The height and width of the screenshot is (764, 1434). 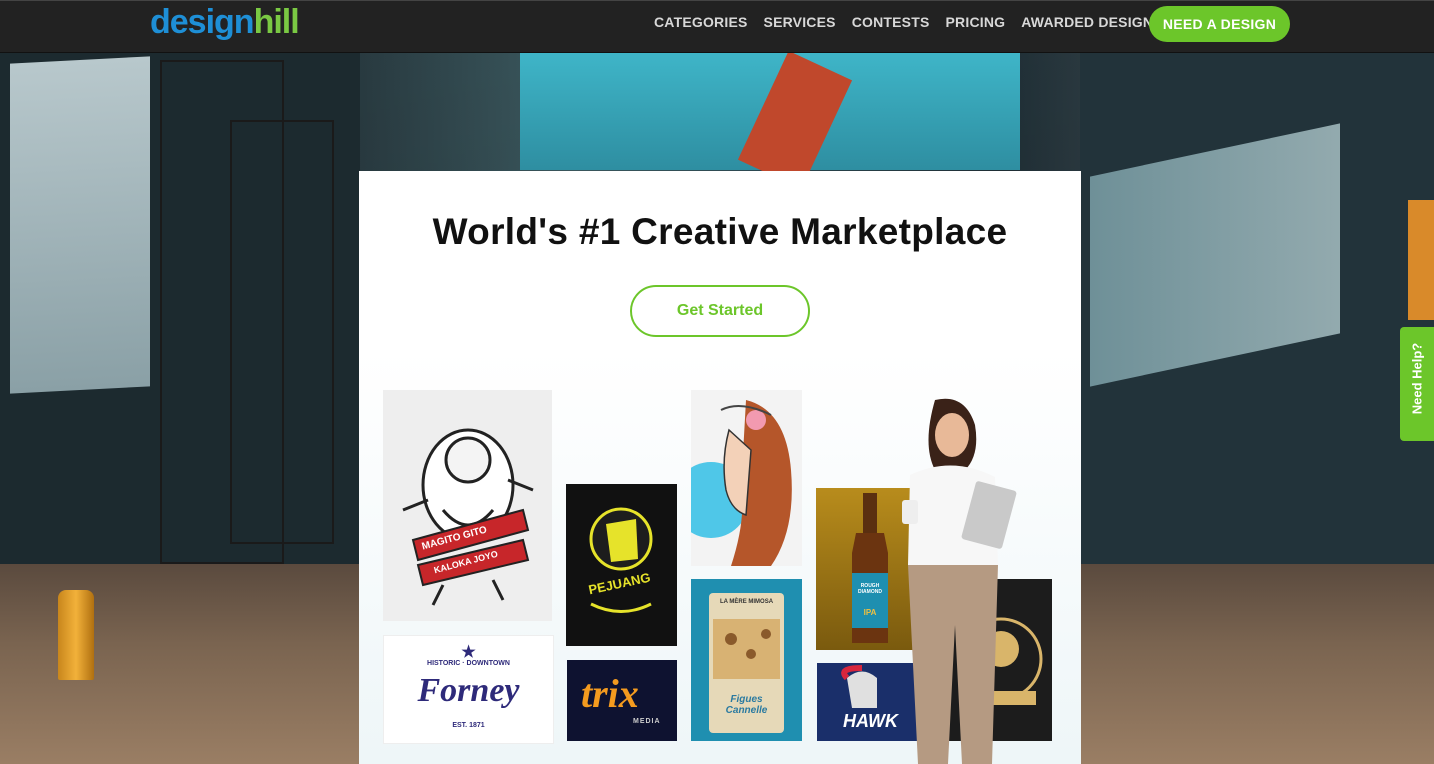 I want to click on design-tile-portrait, so click(x=746, y=478).